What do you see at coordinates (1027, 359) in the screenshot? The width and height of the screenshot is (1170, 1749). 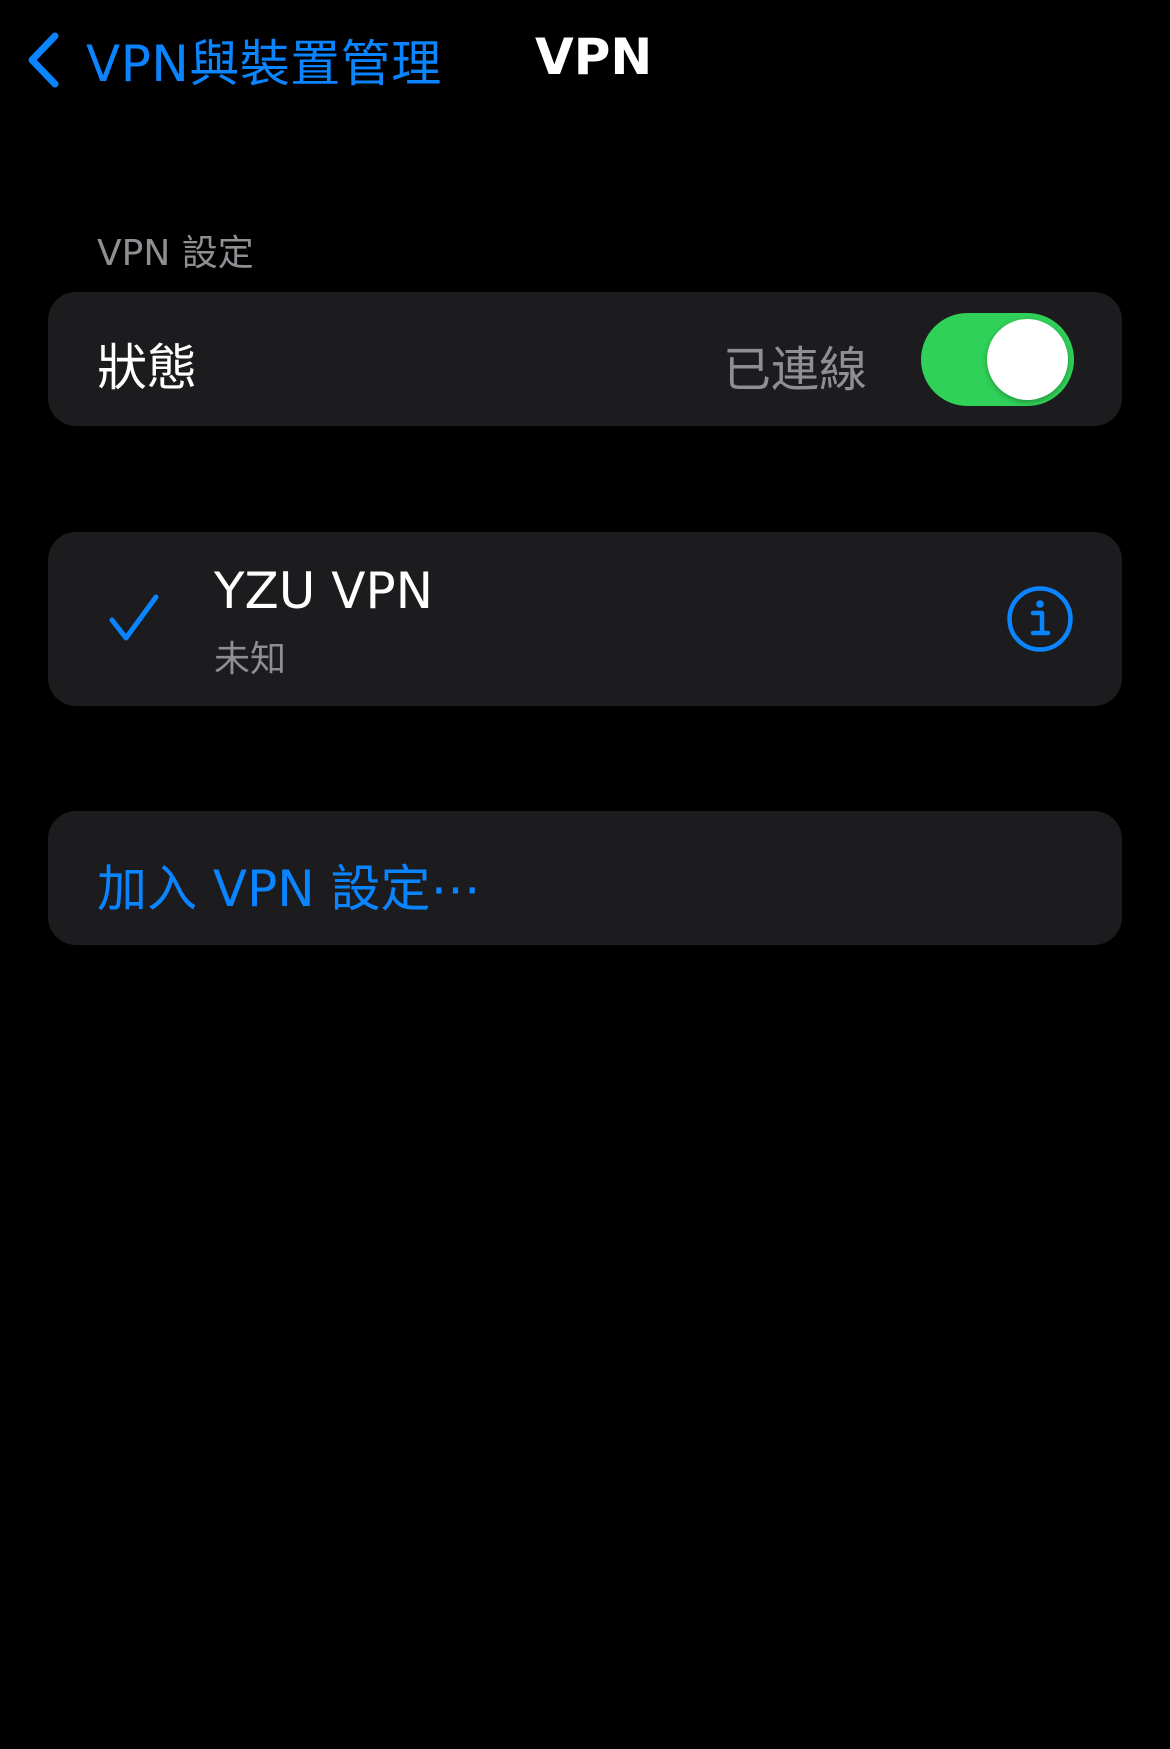 I see `toggle-knob` at bounding box center [1027, 359].